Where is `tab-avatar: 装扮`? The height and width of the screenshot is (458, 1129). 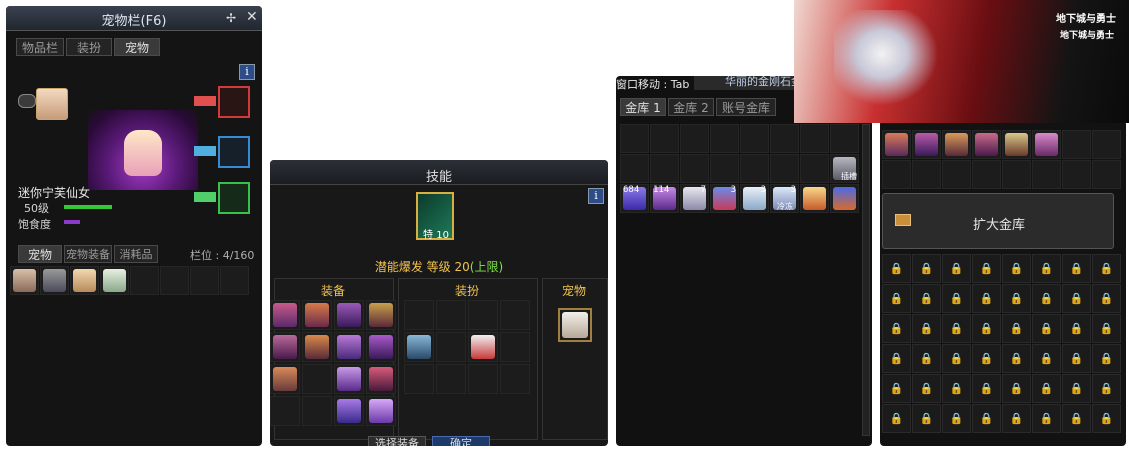
tab-avatar: 装扮 is located at coordinates (89, 47).